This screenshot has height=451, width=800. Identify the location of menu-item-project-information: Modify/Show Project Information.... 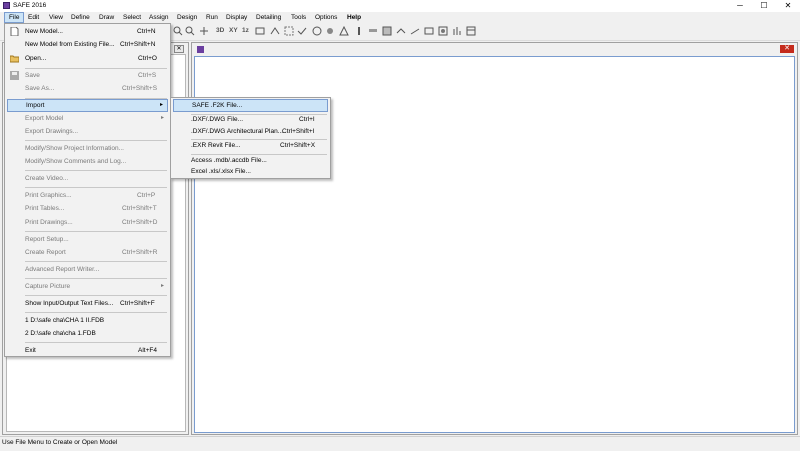
(87, 148).